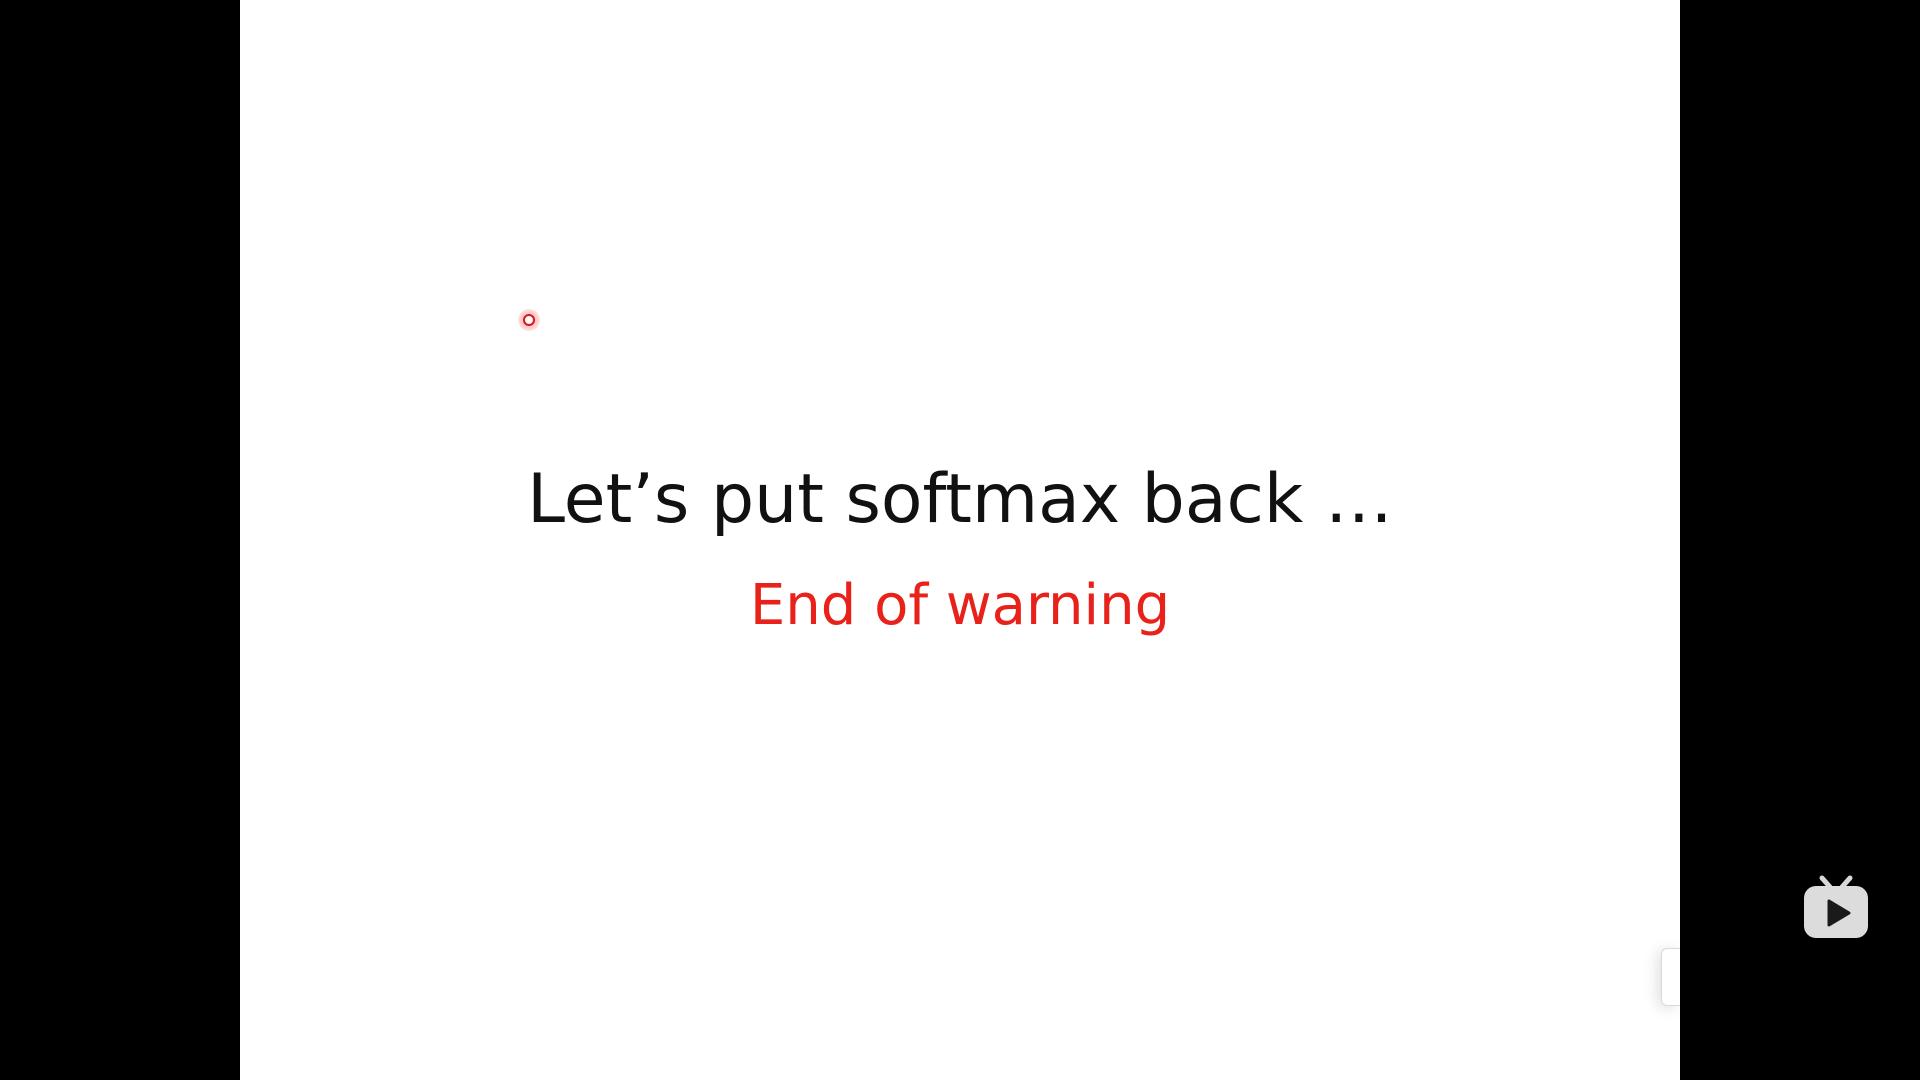  I want to click on video-player-logo-icon, so click(1836, 907).